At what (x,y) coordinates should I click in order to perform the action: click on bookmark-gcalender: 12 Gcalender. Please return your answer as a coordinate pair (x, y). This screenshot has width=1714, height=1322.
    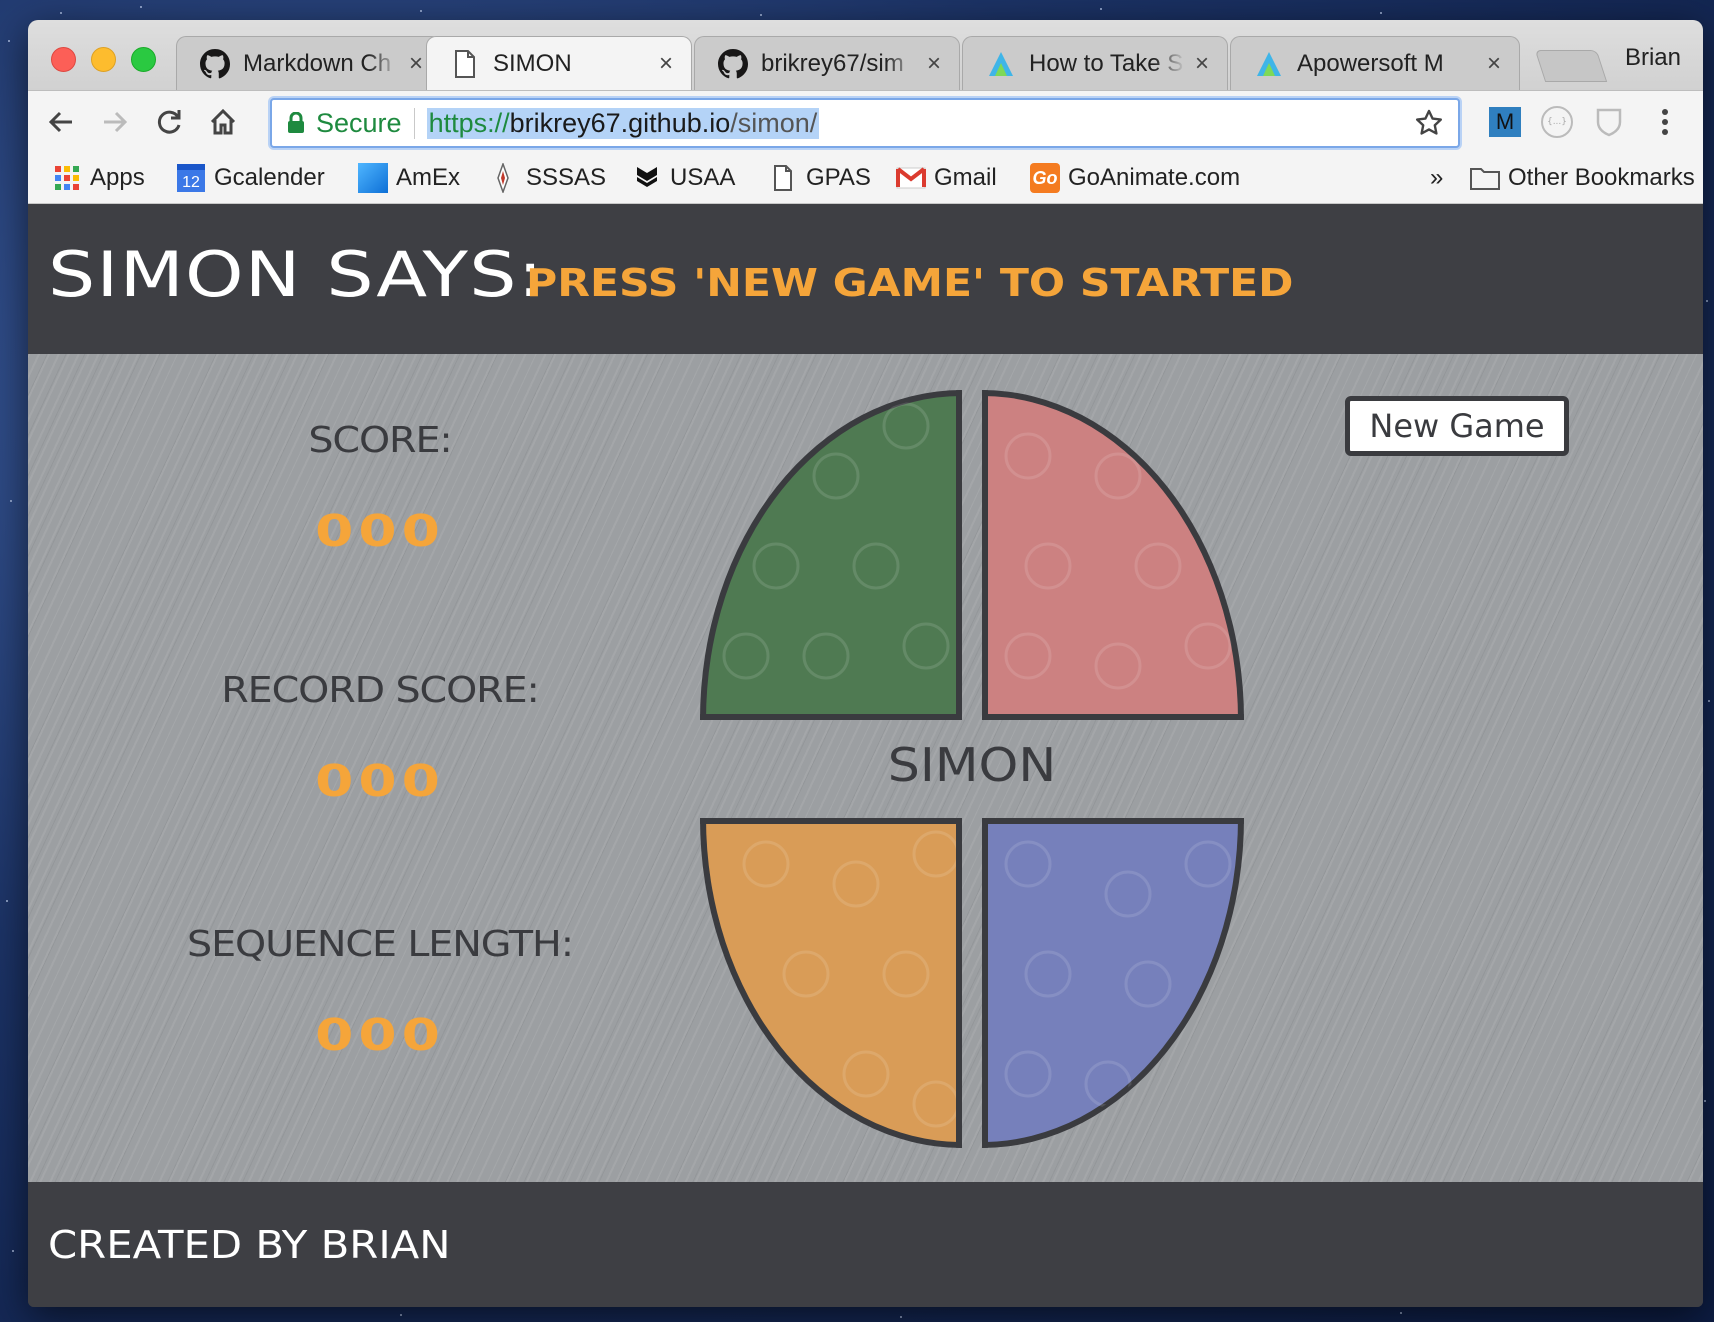
    Looking at the image, I should click on (250, 178).